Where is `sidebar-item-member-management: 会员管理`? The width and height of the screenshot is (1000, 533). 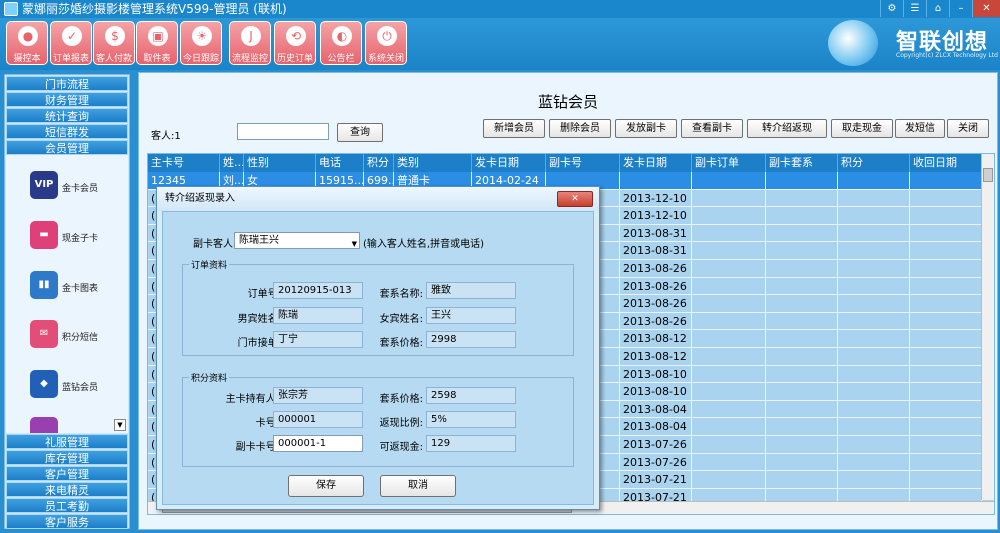
sidebar-item-member-management: 会员管理 is located at coordinates (67, 147).